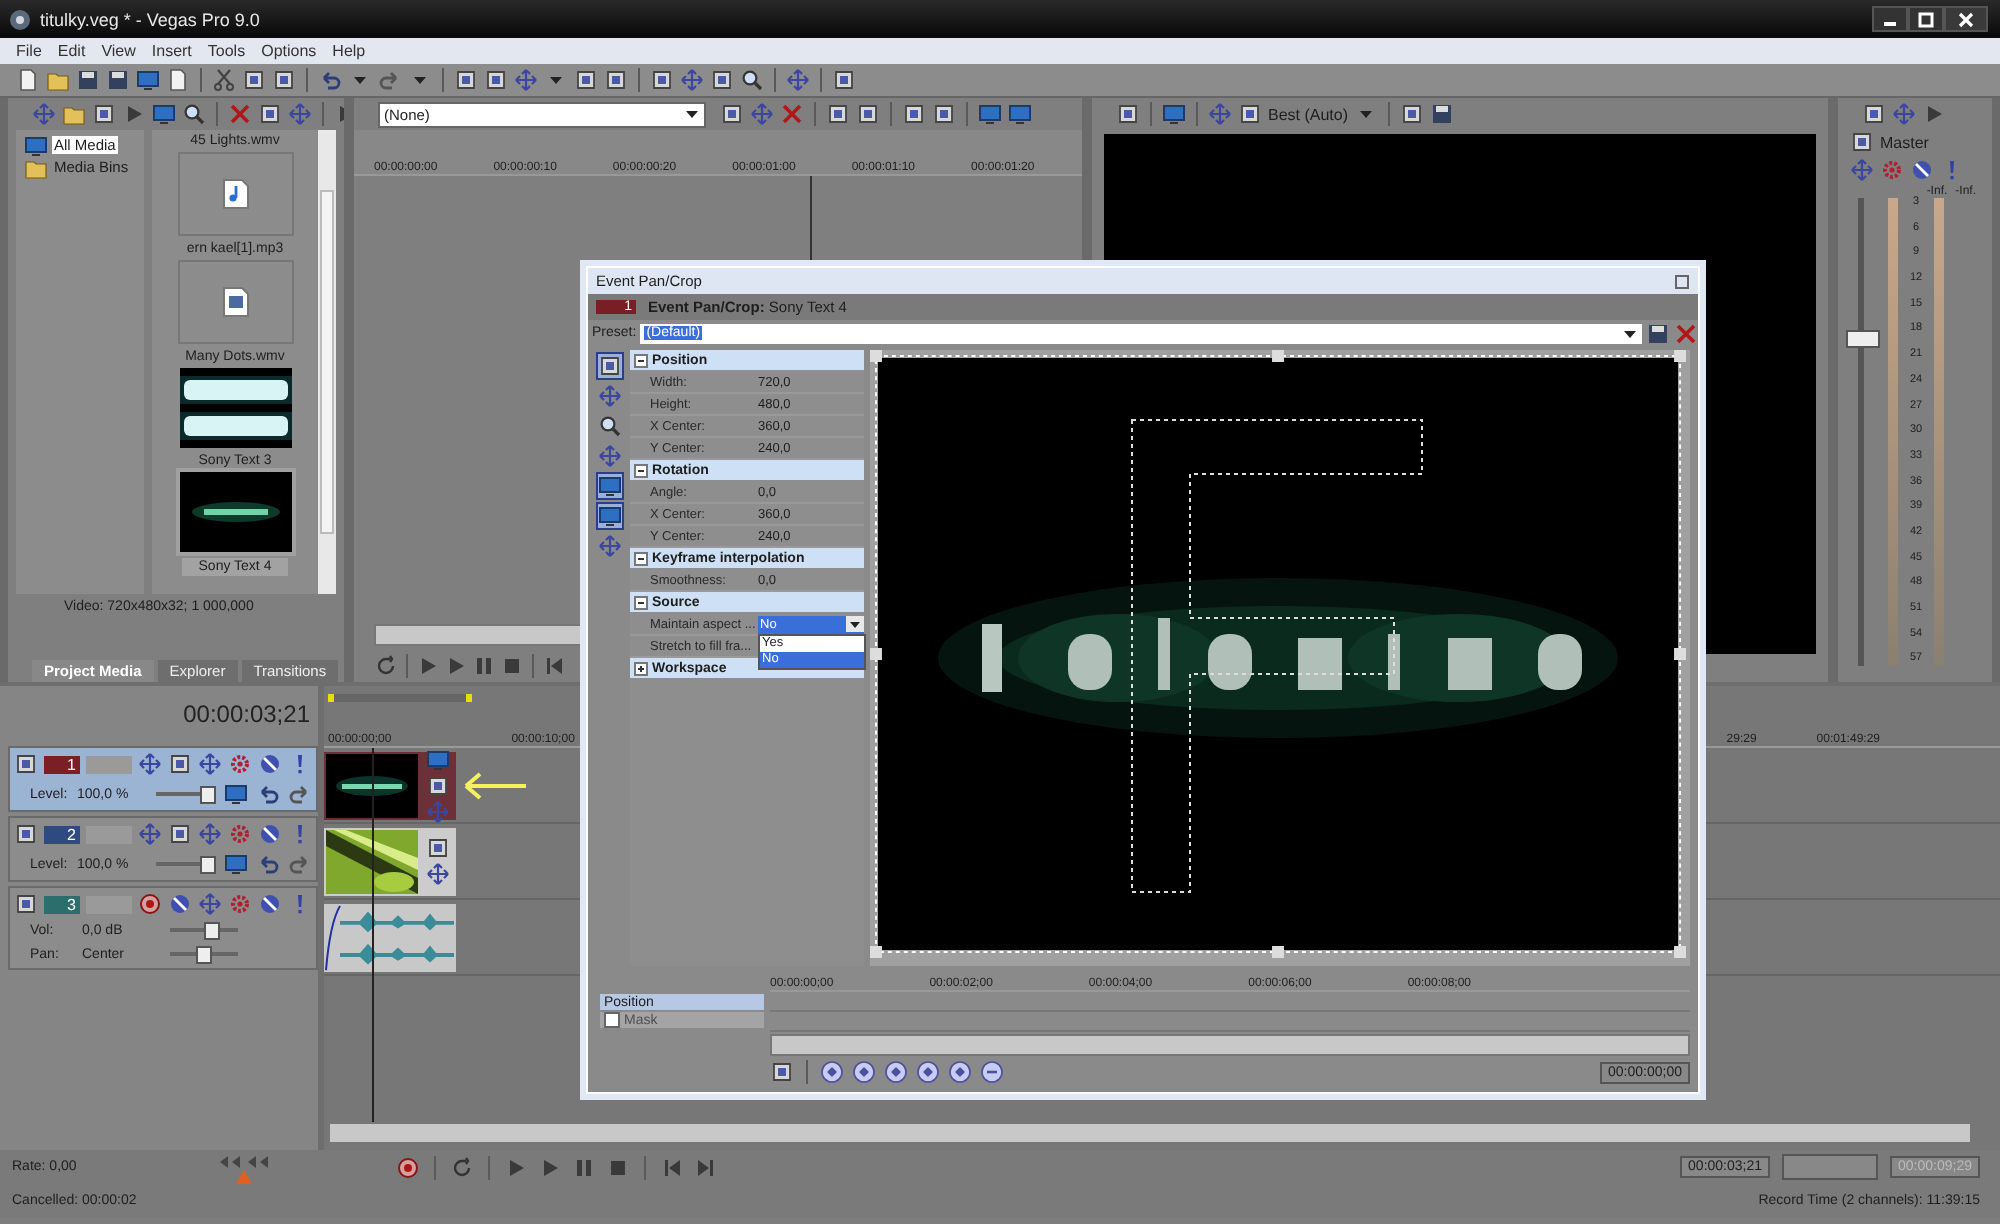  What do you see at coordinates (349, 51) in the screenshot?
I see `menu-item: Help` at bounding box center [349, 51].